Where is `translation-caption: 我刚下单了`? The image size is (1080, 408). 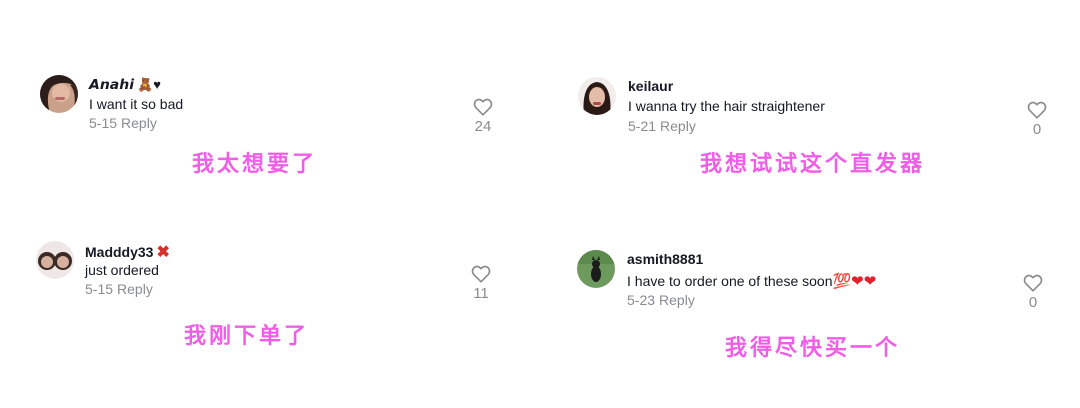 translation-caption: 我刚下单了 is located at coordinates (247, 336).